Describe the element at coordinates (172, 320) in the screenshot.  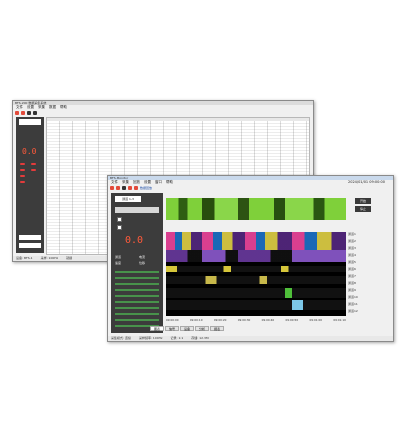
I see `time-tick: 09:00:00` at that location.